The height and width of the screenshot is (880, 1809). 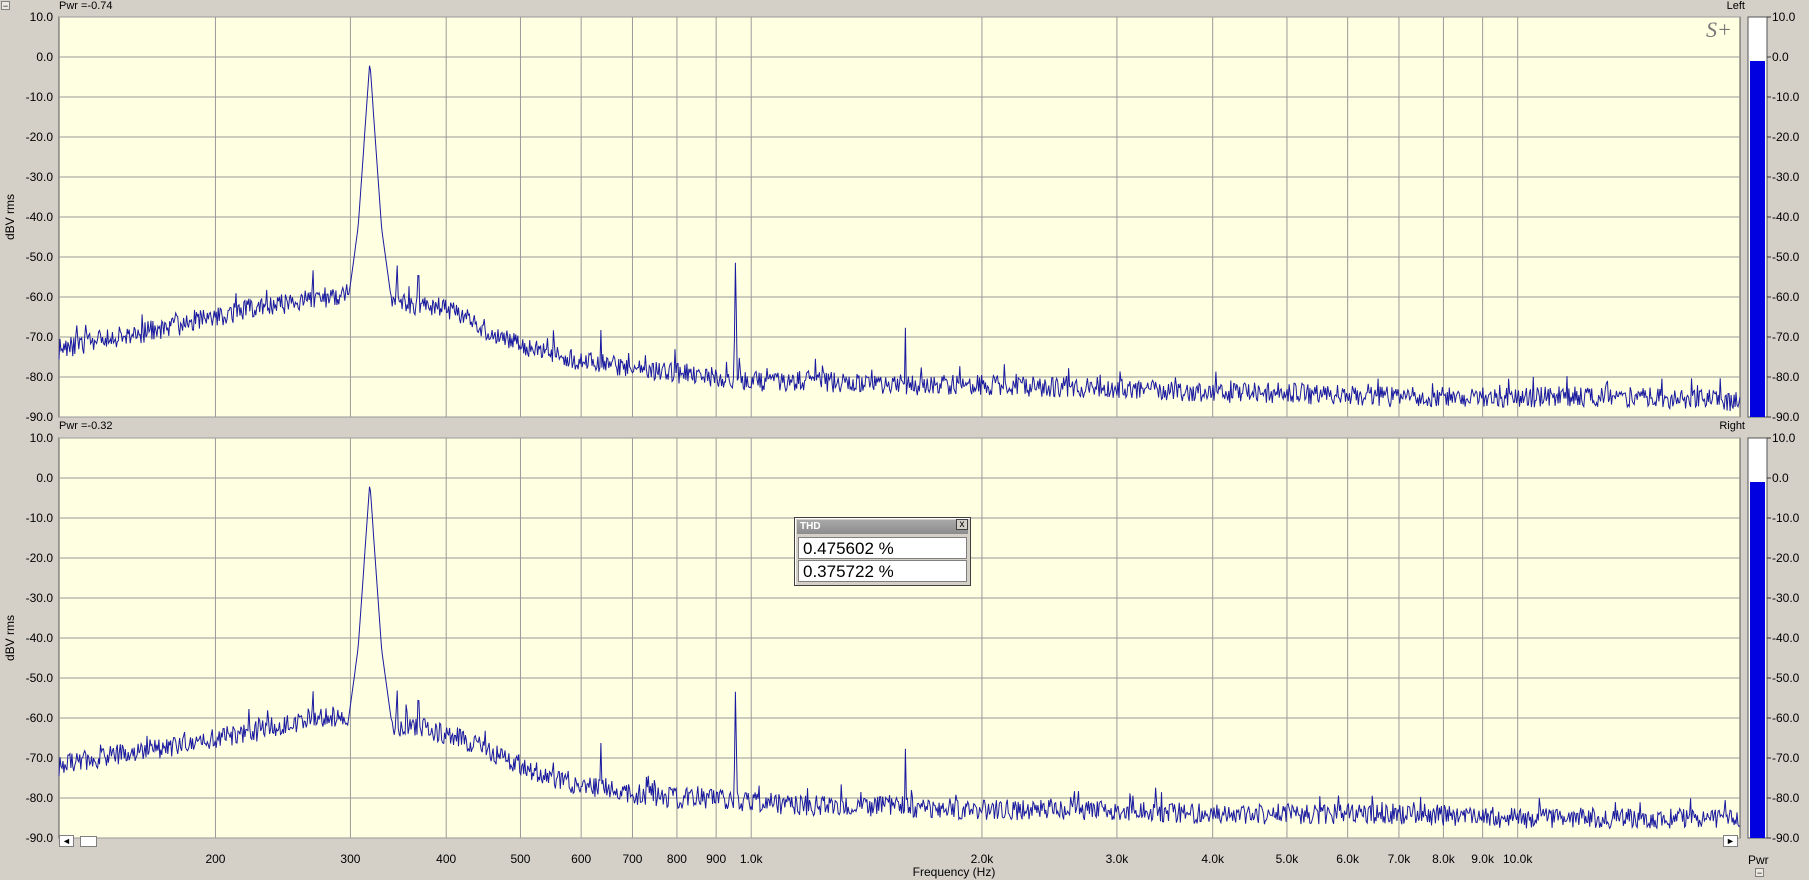 What do you see at coordinates (983, 859) in the screenshot?
I see `x-tick-label: 2.0k` at bounding box center [983, 859].